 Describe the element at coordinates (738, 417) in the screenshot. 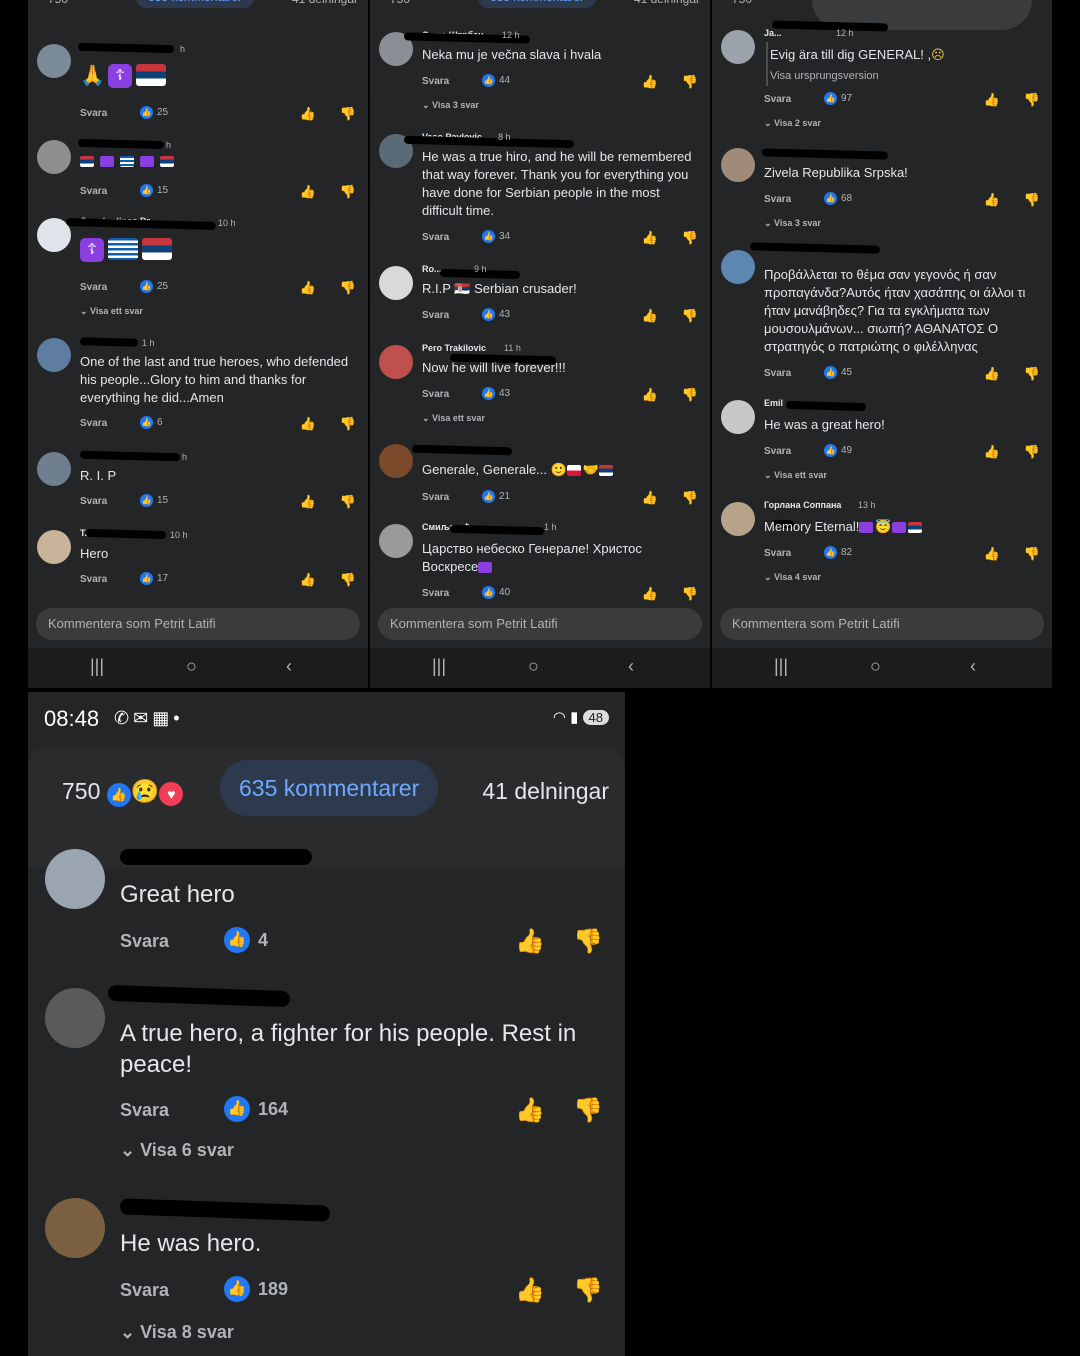

I see `default-avatar-icon` at that location.